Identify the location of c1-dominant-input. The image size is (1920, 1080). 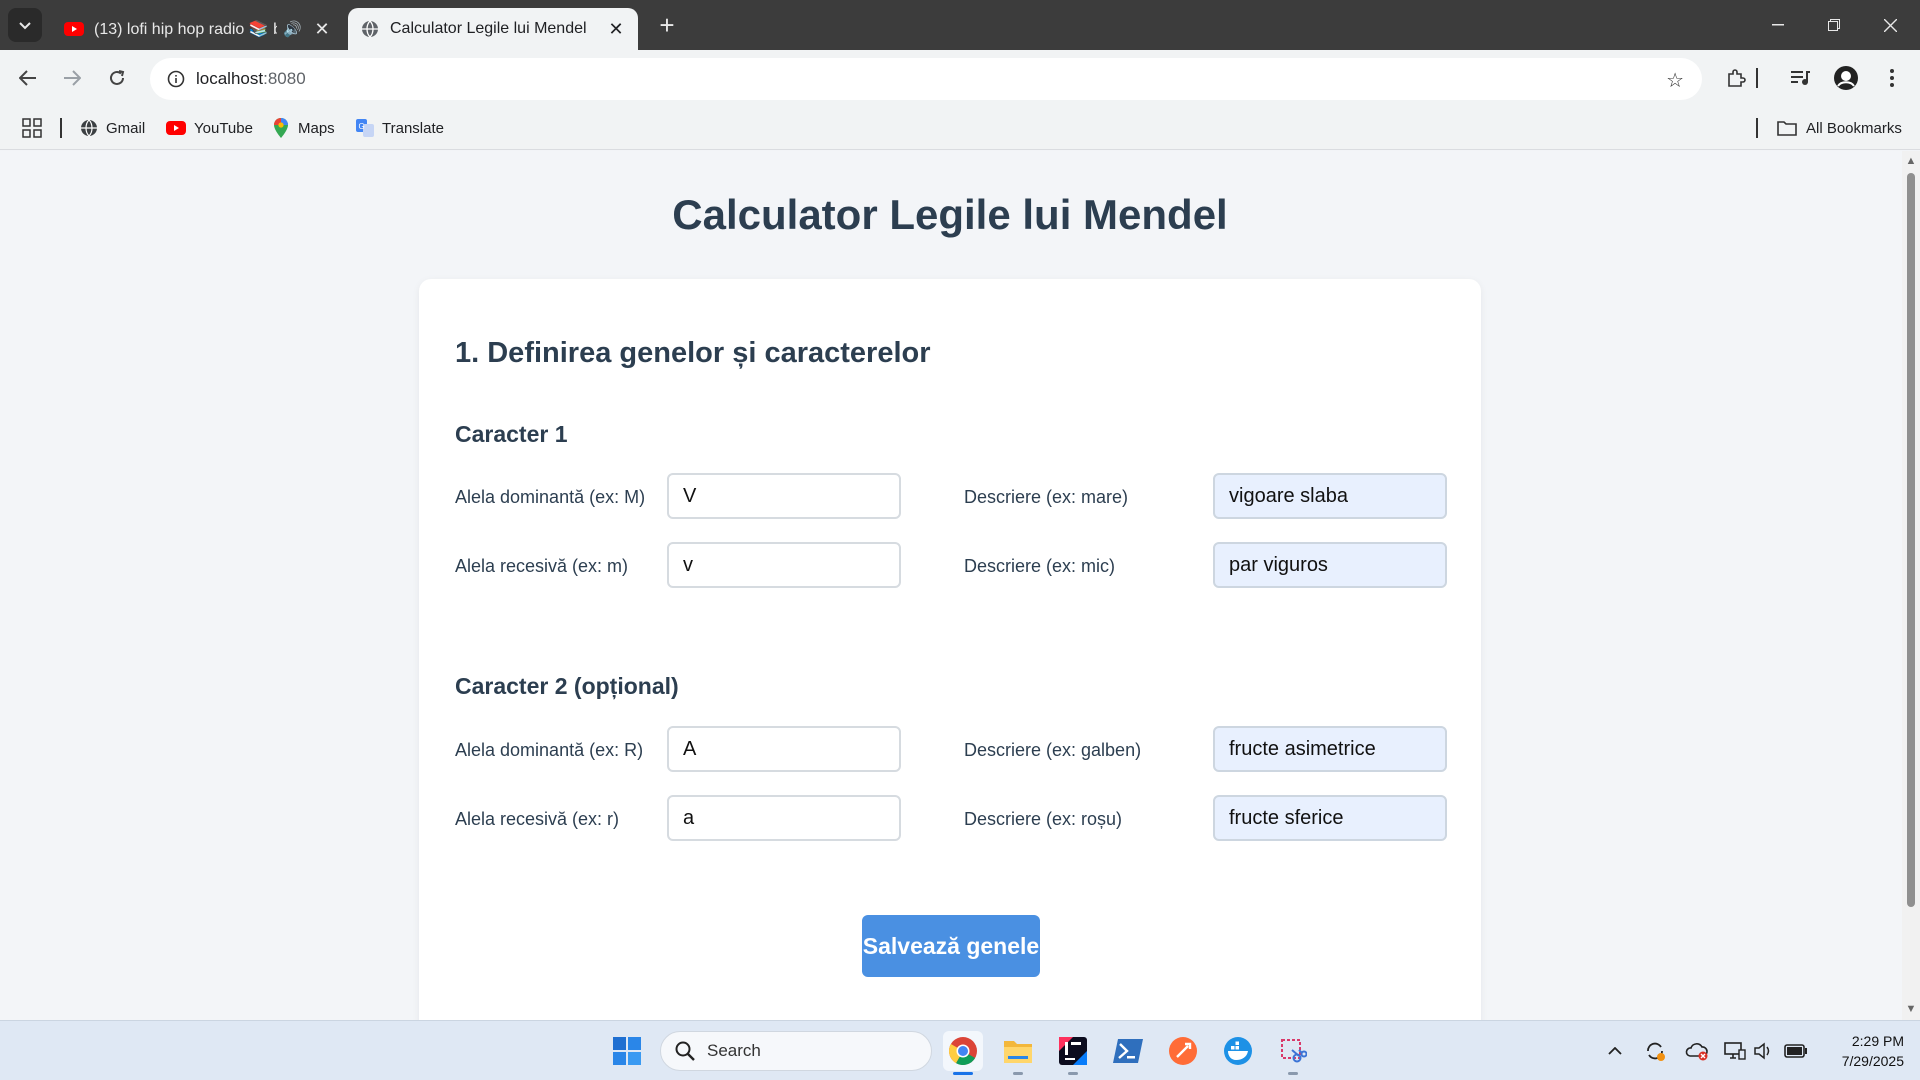
(784, 496).